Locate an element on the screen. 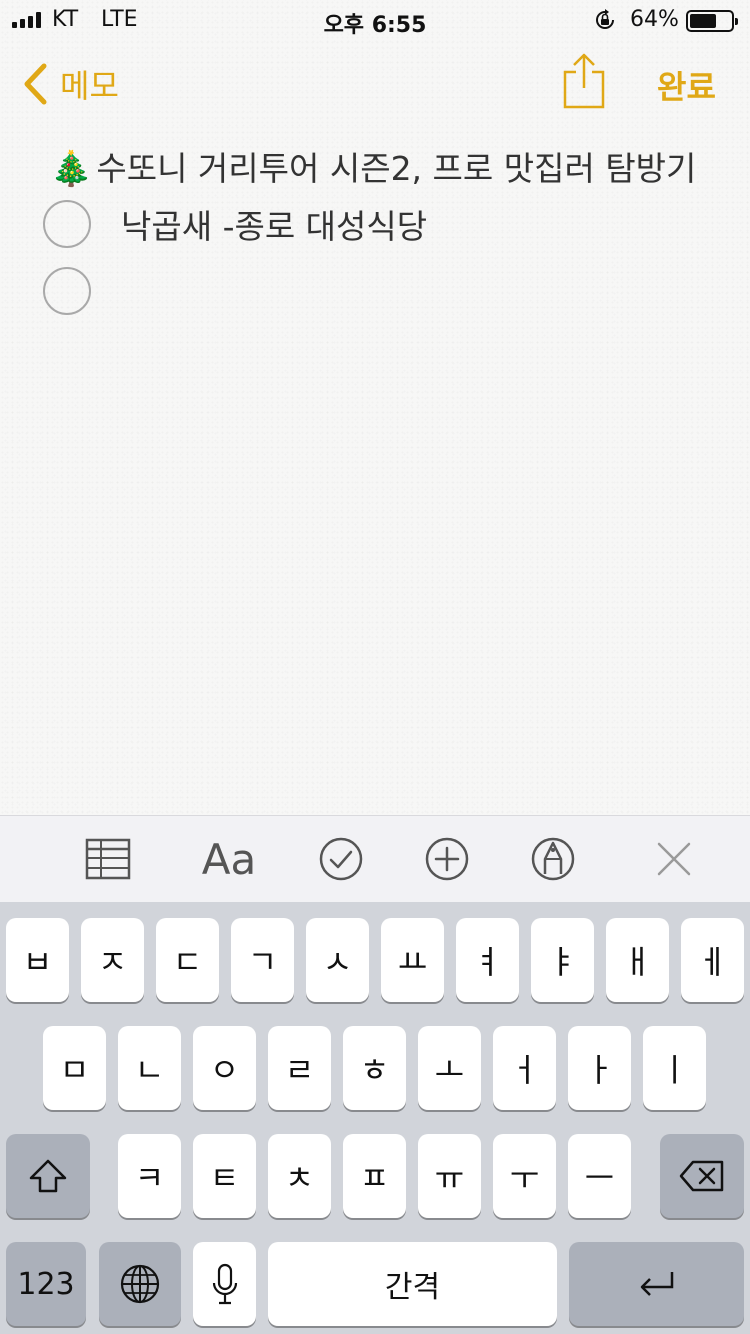  backspace-icon is located at coordinates (701, 1176).